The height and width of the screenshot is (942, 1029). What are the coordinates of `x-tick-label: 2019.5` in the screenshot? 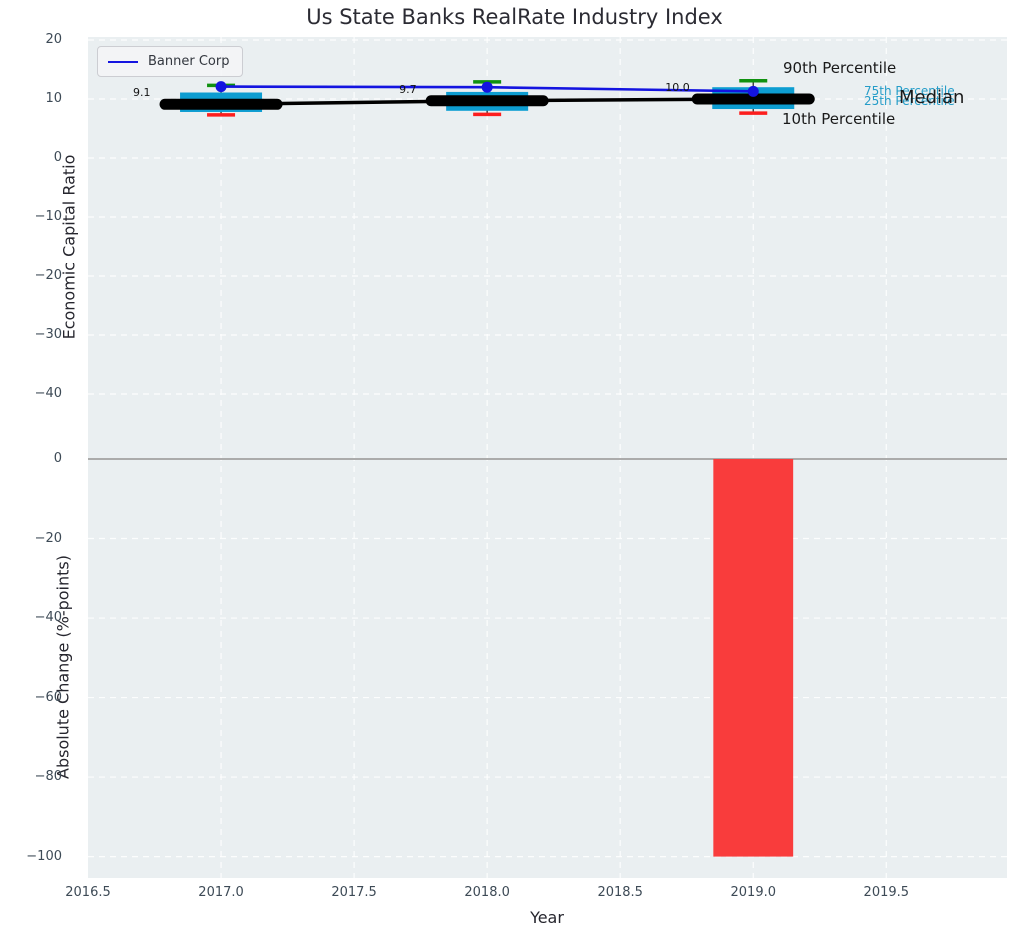 It's located at (886, 892).